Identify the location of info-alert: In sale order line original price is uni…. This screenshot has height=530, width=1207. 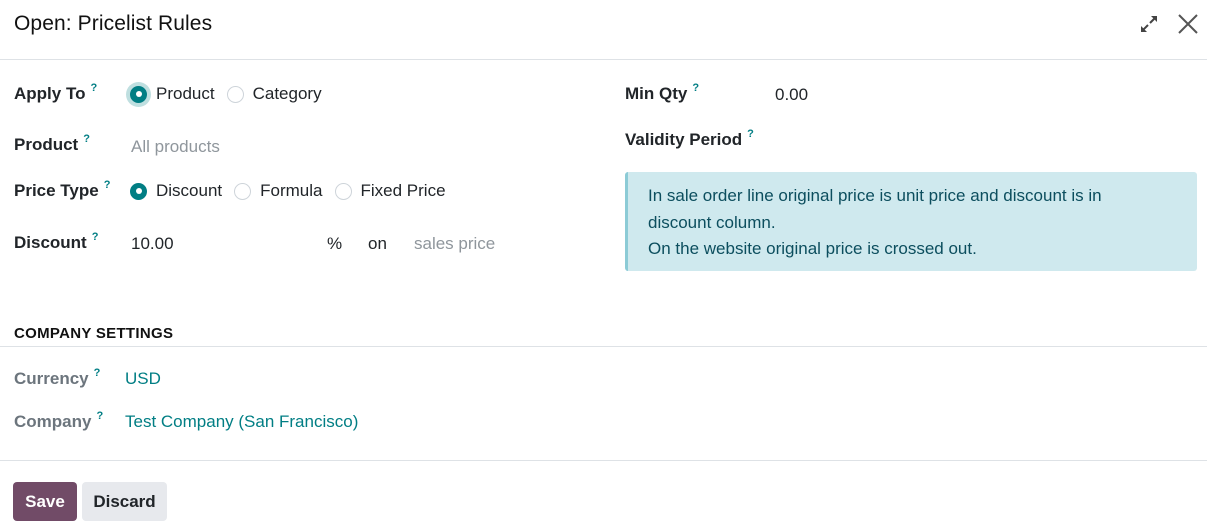
(911, 221).